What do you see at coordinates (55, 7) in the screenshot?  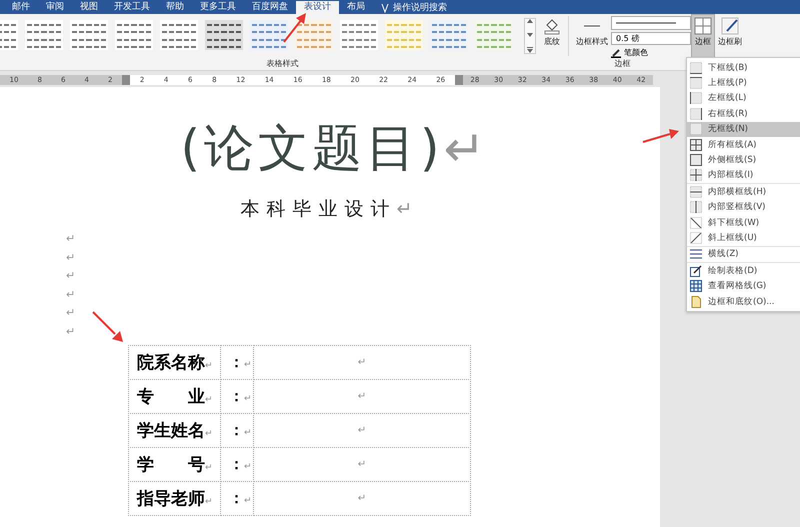 I see `ribbon-tab: 审阅` at bounding box center [55, 7].